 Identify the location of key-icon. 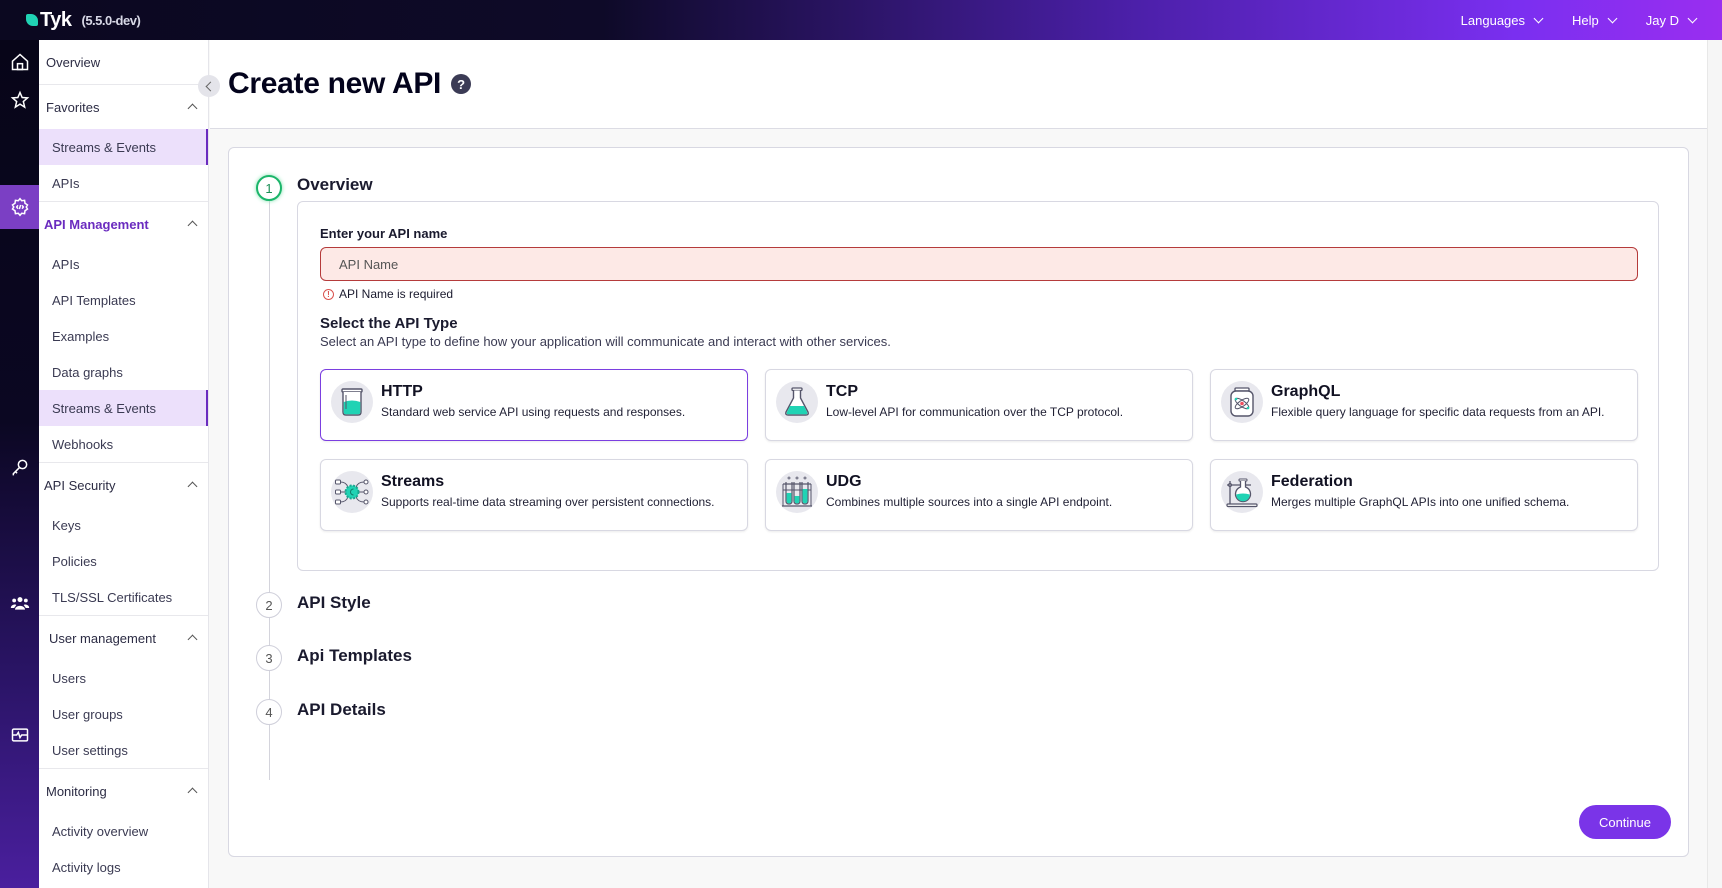
(19, 467).